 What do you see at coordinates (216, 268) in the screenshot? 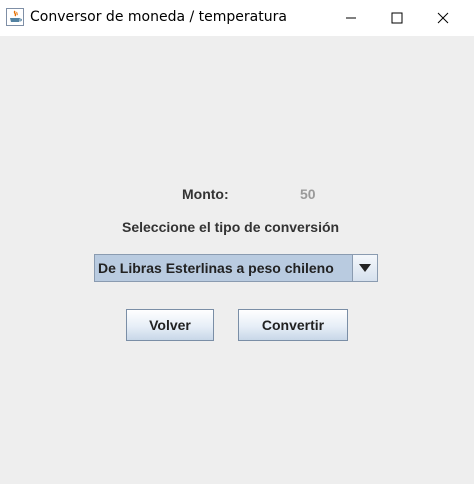
I see `conversion-selected-value: De Libras Esterlinas a peso chileno` at bounding box center [216, 268].